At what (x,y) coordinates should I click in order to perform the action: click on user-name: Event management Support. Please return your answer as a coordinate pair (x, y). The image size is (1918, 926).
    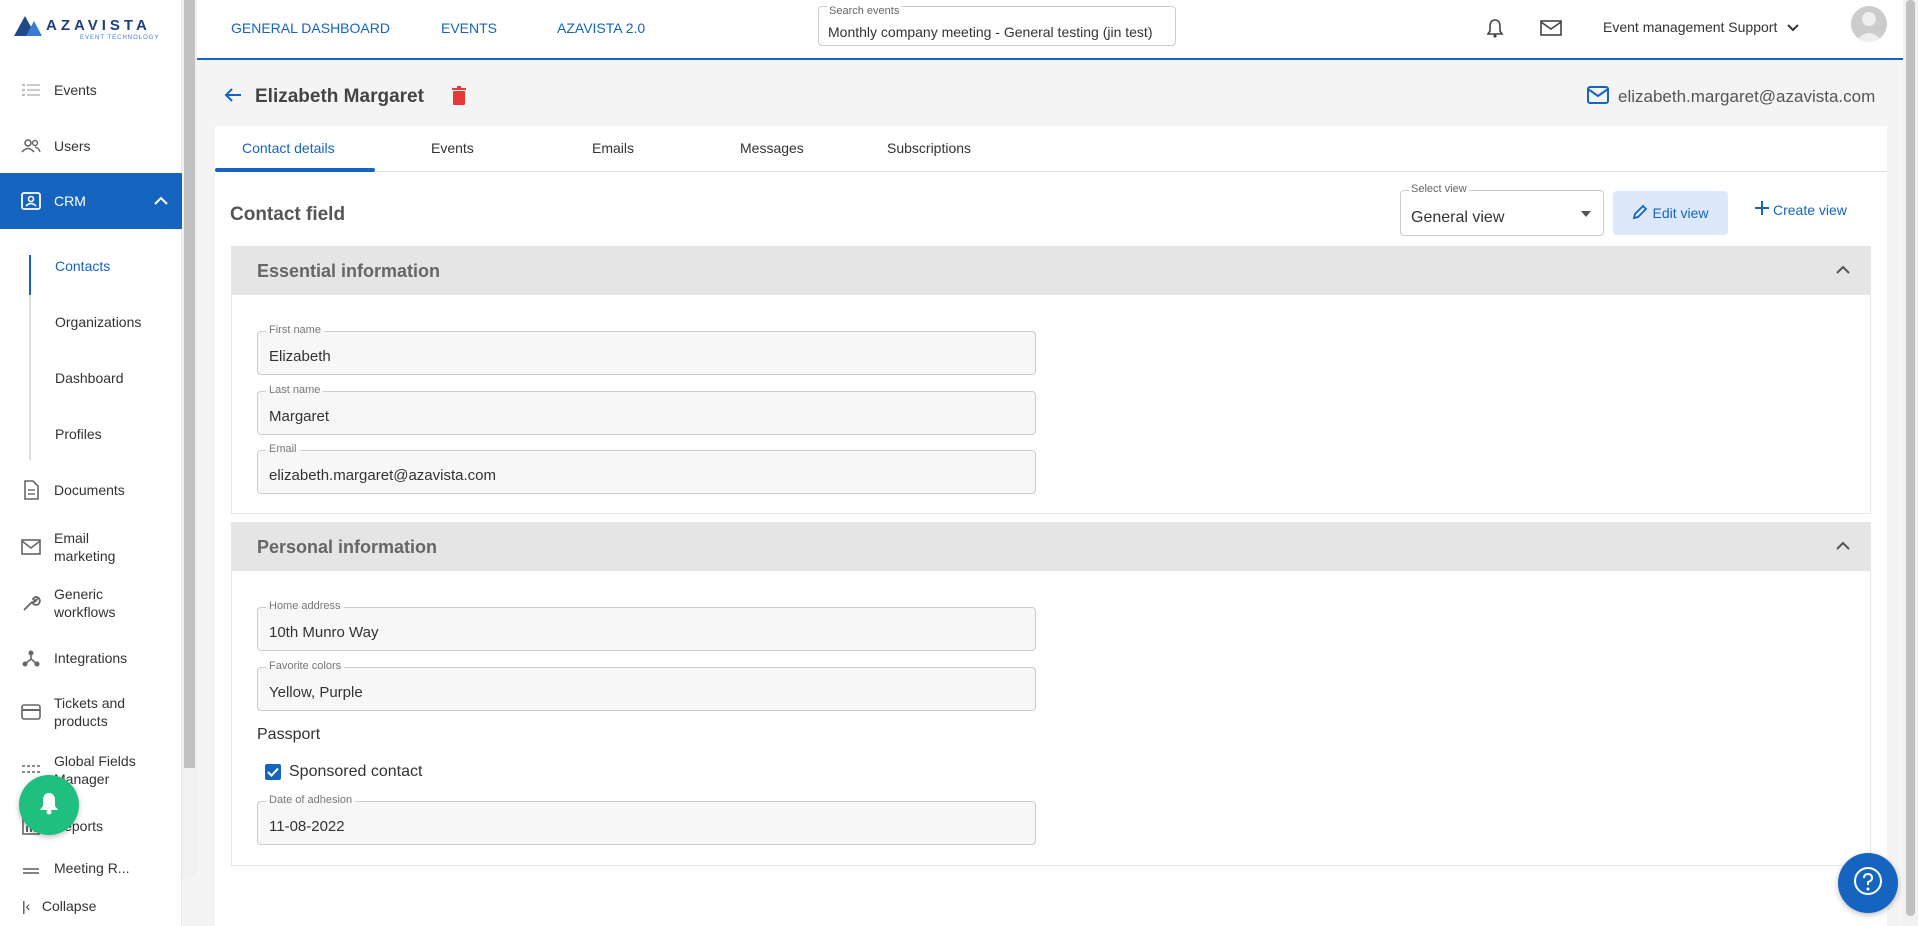
    Looking at the image, I should click on (1690, 27).